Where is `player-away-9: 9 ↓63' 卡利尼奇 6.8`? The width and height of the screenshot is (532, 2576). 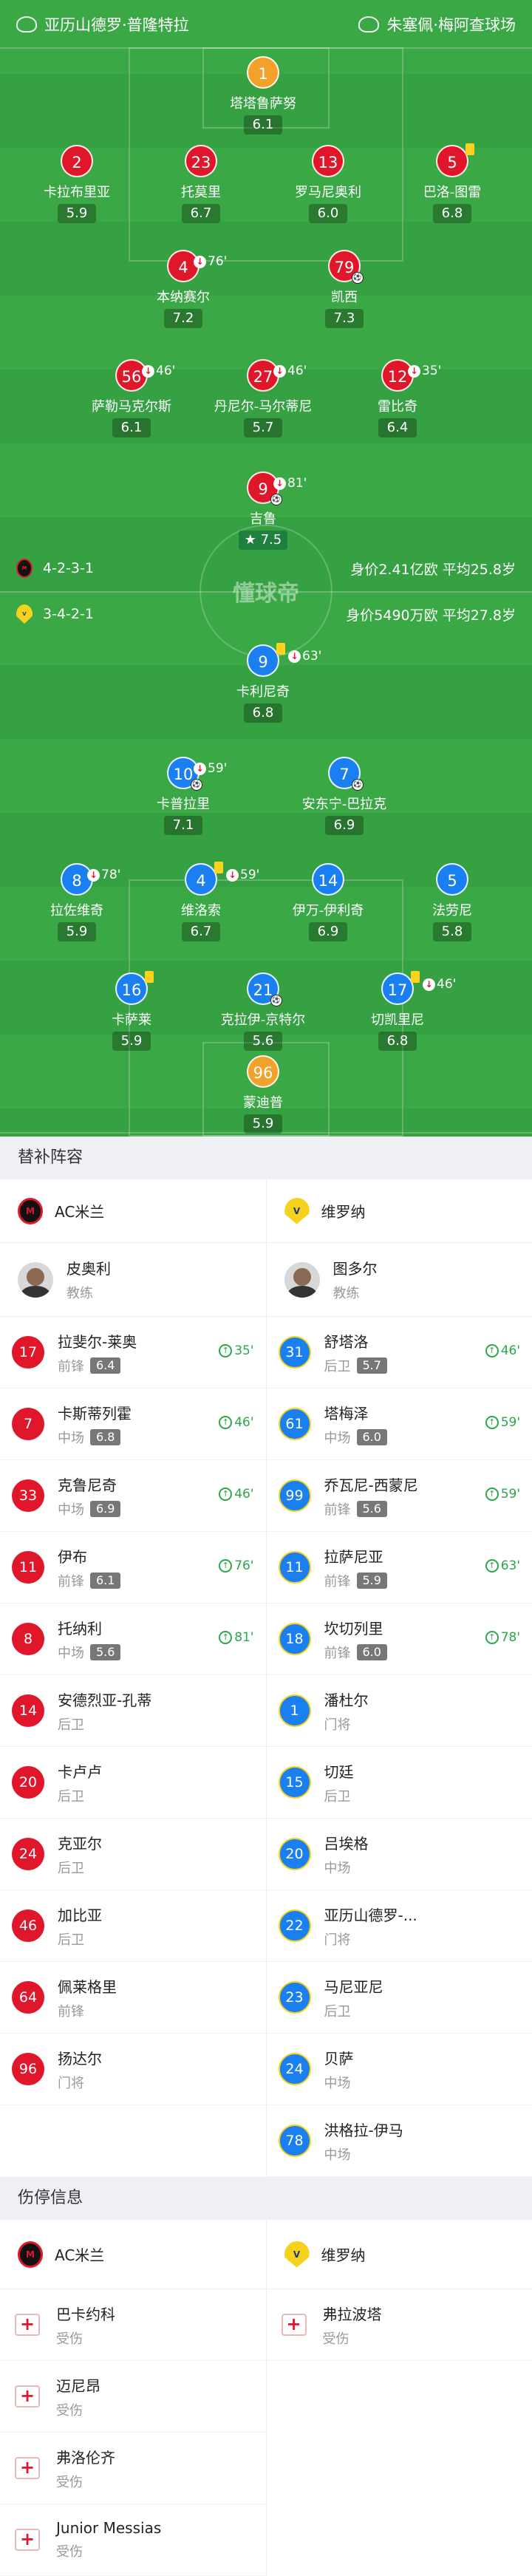 player-away-9: 9 ↓63' 卡利尼奇 6.8 is located at coordinates (263, 683).